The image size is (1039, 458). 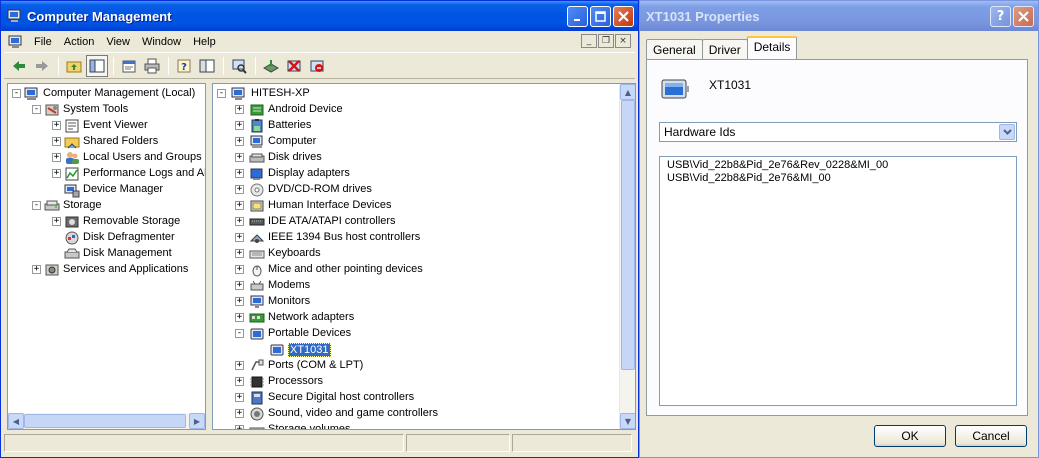 I want to click on device-category-item: + IEEE 1394 Bus host controllers, so click(x=424, y=238).